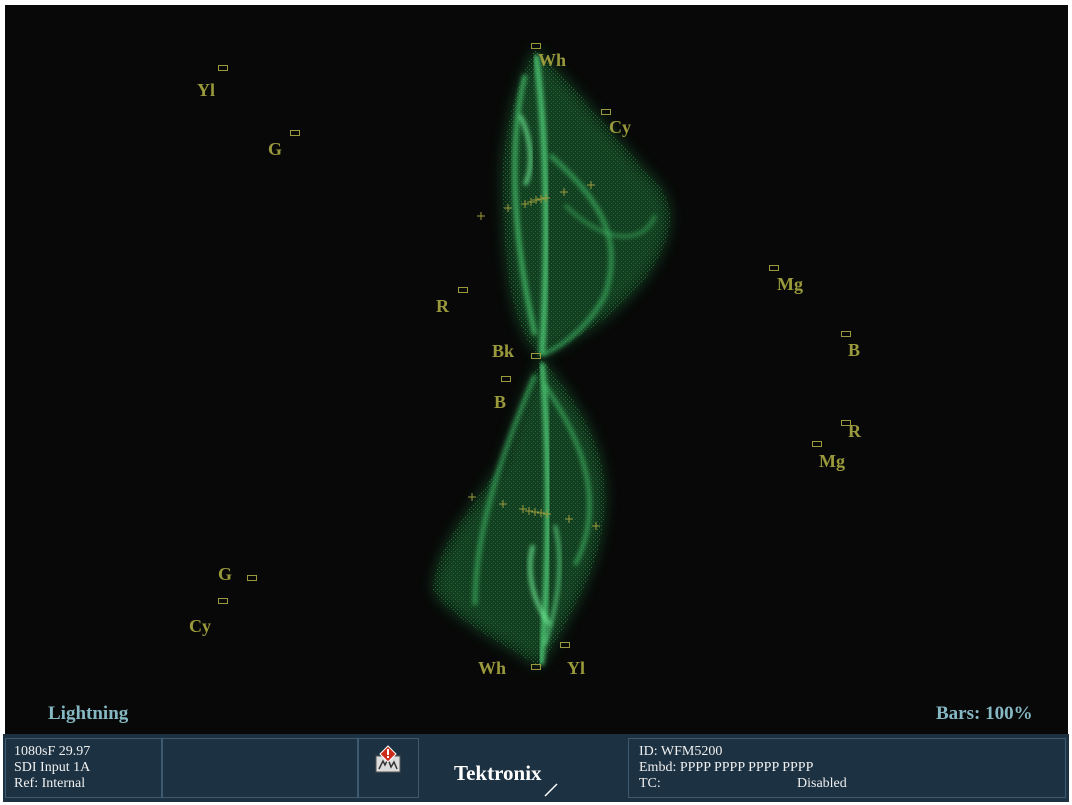 Image resolution: width=1072 pixels, height=805 pixels. I want to click on target-box-upper-yl, so click(223, 68).